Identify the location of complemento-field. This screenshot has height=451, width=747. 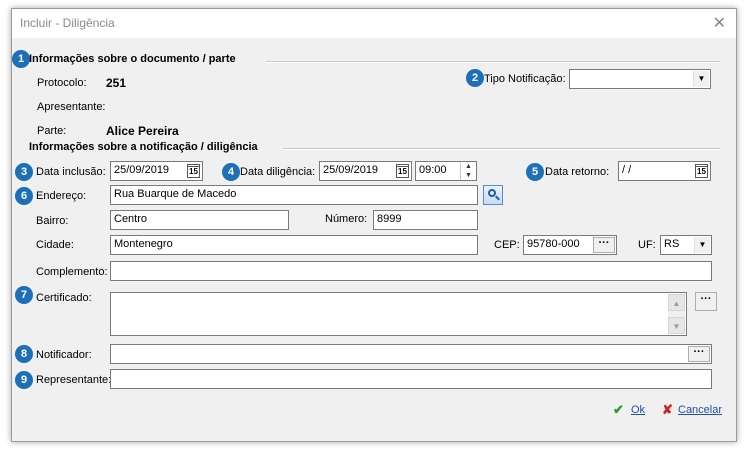
(411, 271).